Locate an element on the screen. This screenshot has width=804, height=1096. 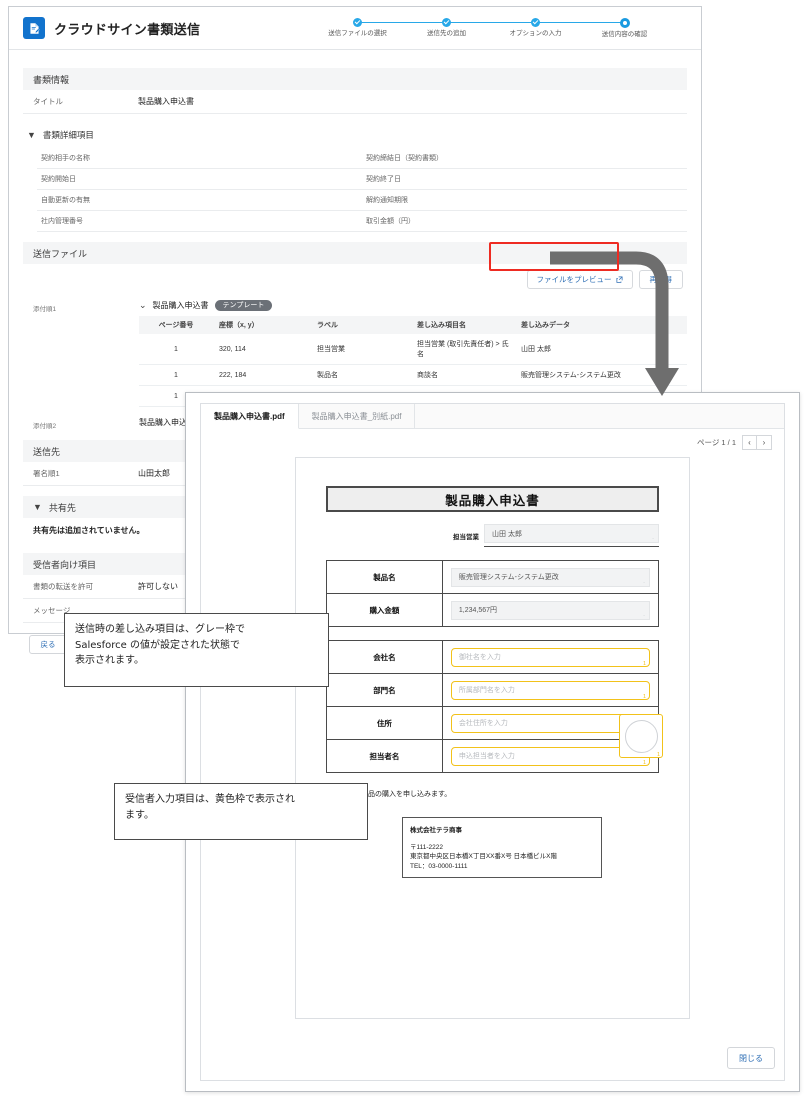
forward-permission-label: 書類の転送を許可 is located at coordinates (63, 586).